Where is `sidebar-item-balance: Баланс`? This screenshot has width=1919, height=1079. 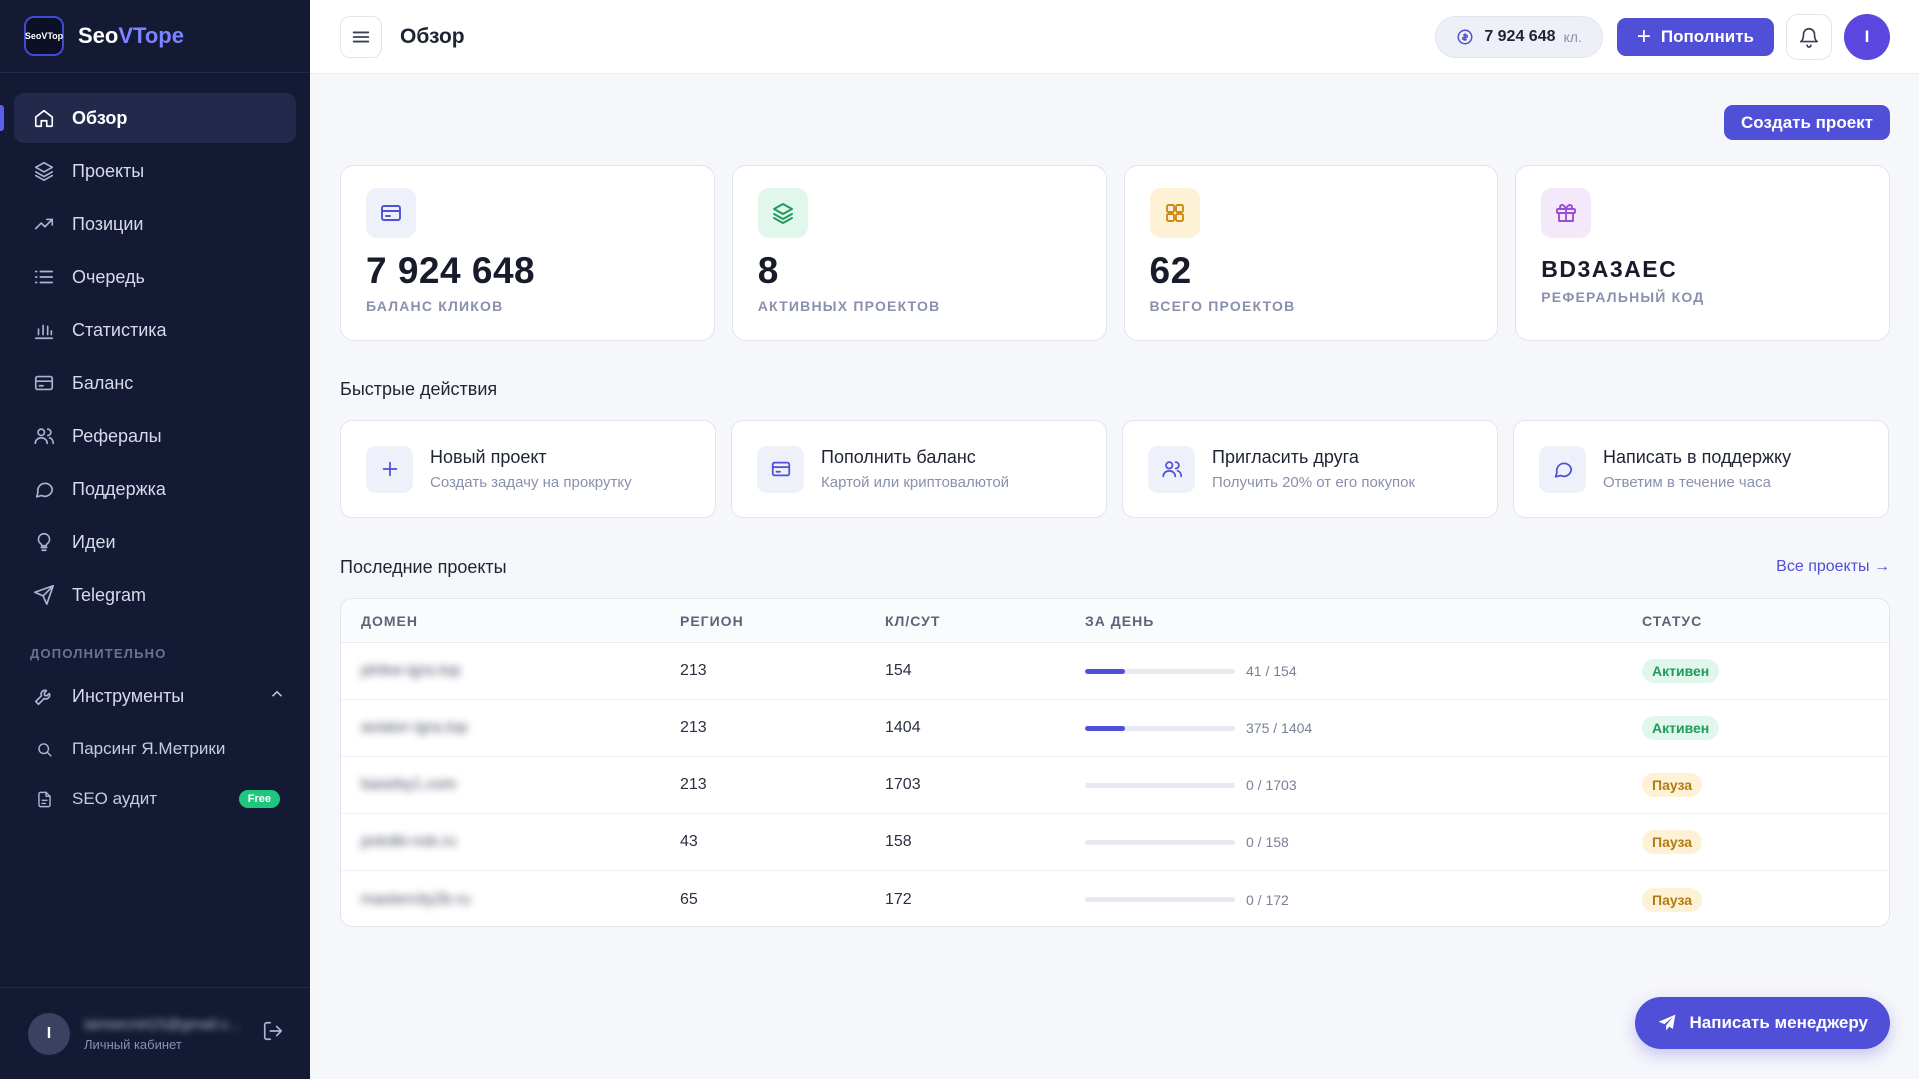 sidebar-item-balance: Баланс is located at coordinates (155, 383).